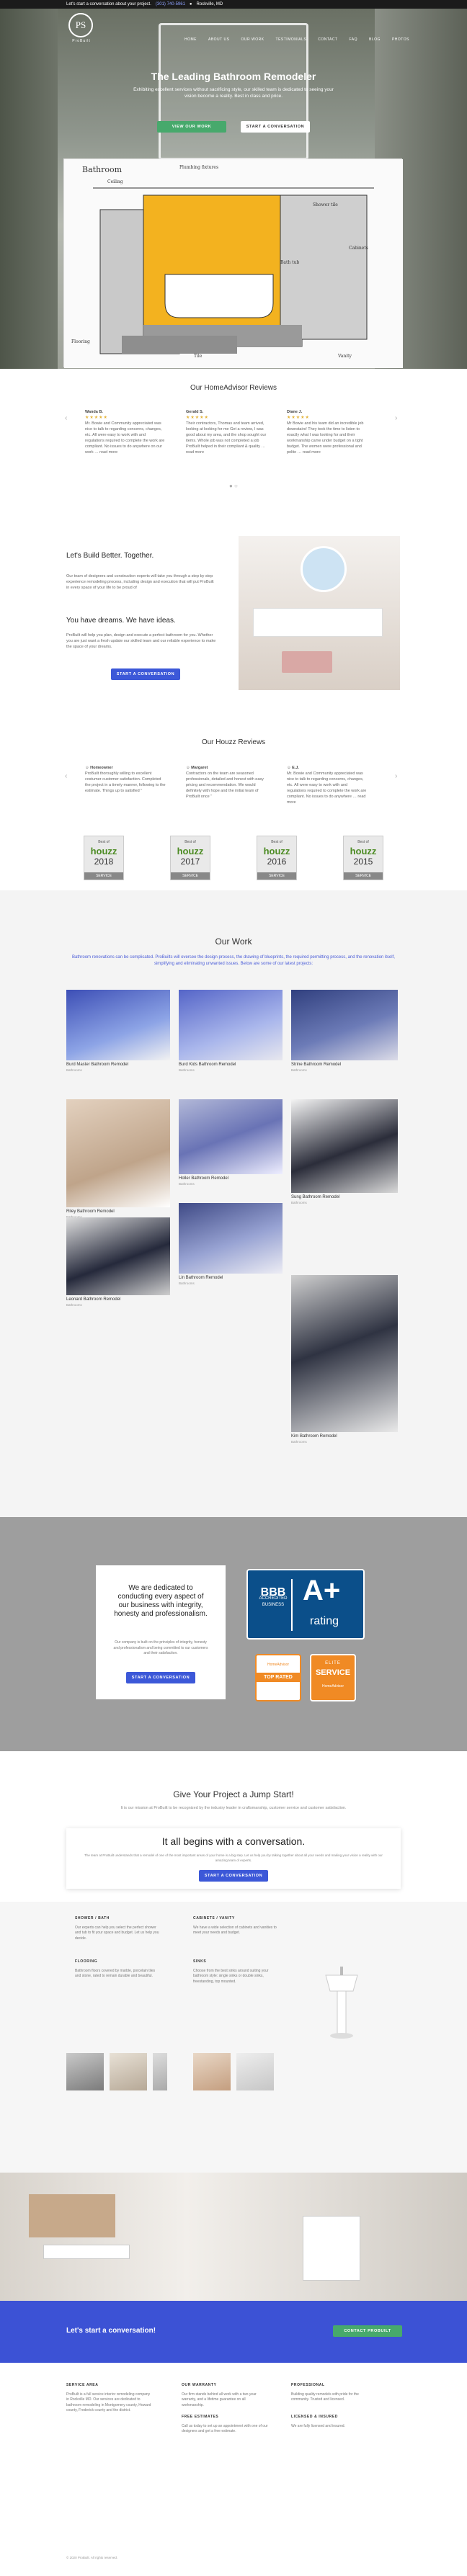  Describe the element at coordinates (219, 39) in the screenshot. I see `nav-about: ABOUT US` at that location.